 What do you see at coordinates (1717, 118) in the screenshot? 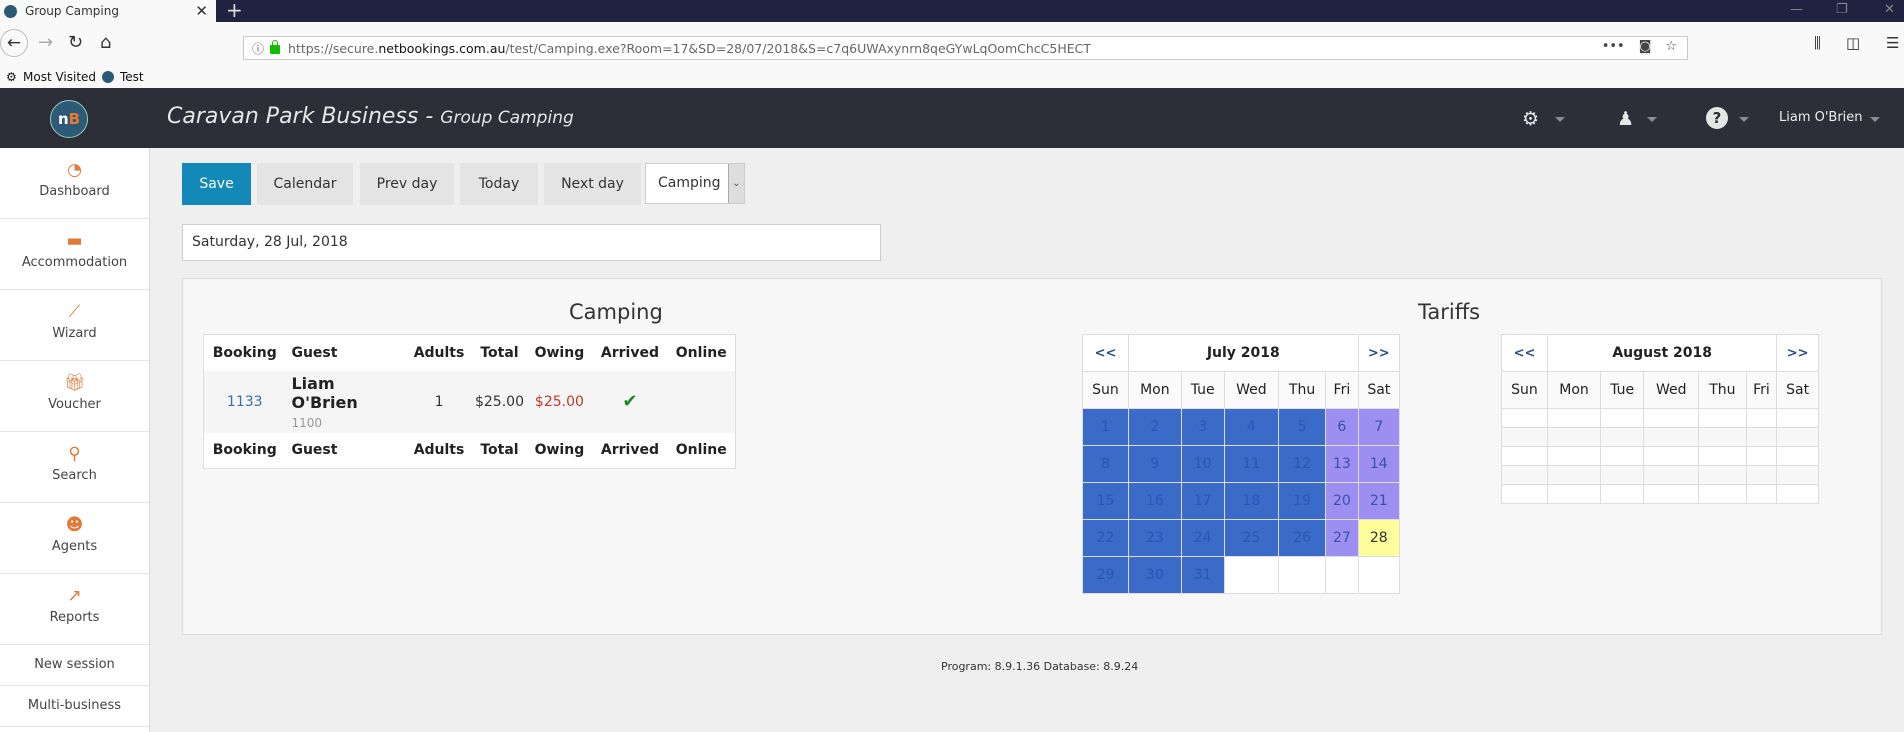
I see `help-icon: ?` at bounding box center [1717, 118].